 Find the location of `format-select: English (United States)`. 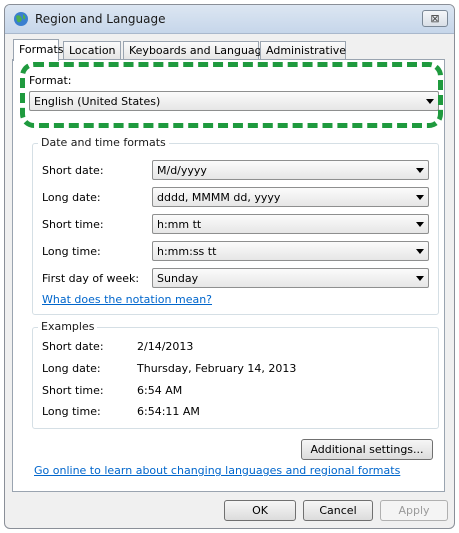

format-select: English (United States) is located at coordinates (234, 101).